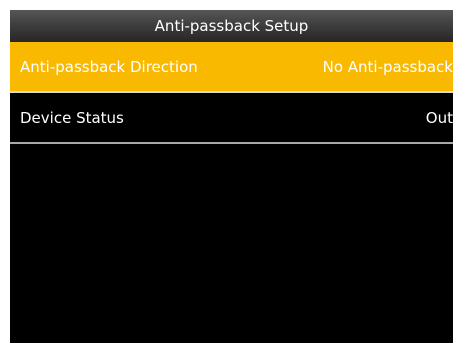 Image resolution: width=453 pixels, height=343 pixels. I want to click on menu-item-label: Anti-passback Direction, so click(109, 66).